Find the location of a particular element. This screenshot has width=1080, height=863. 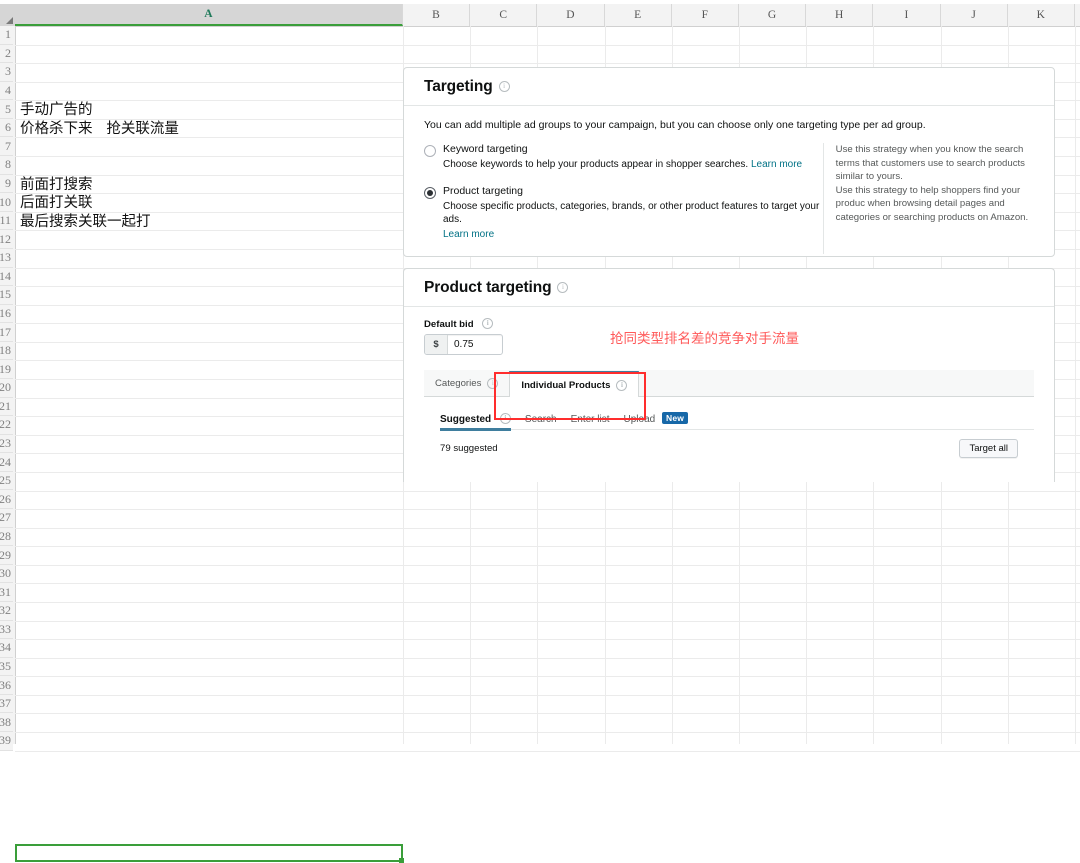

row-header-9: 9 is located at coordinates (6, 184).